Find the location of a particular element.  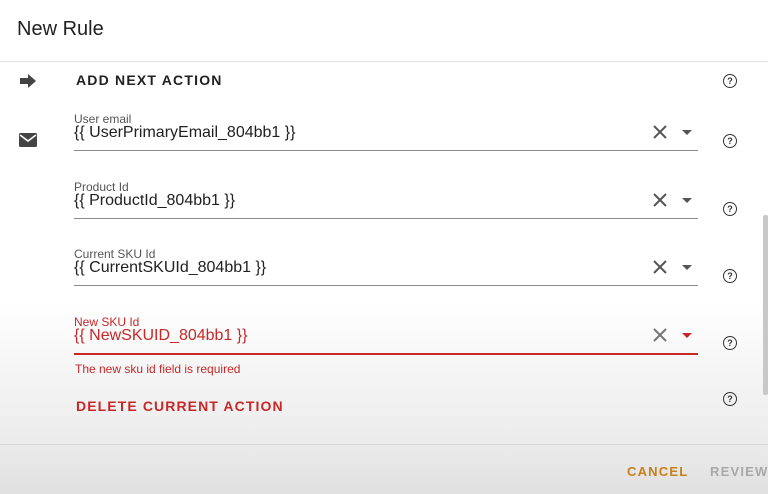

user-email-field: User email {{ UserPrimaryEmail_804bb1 }} is located at coordinates (386, 133).